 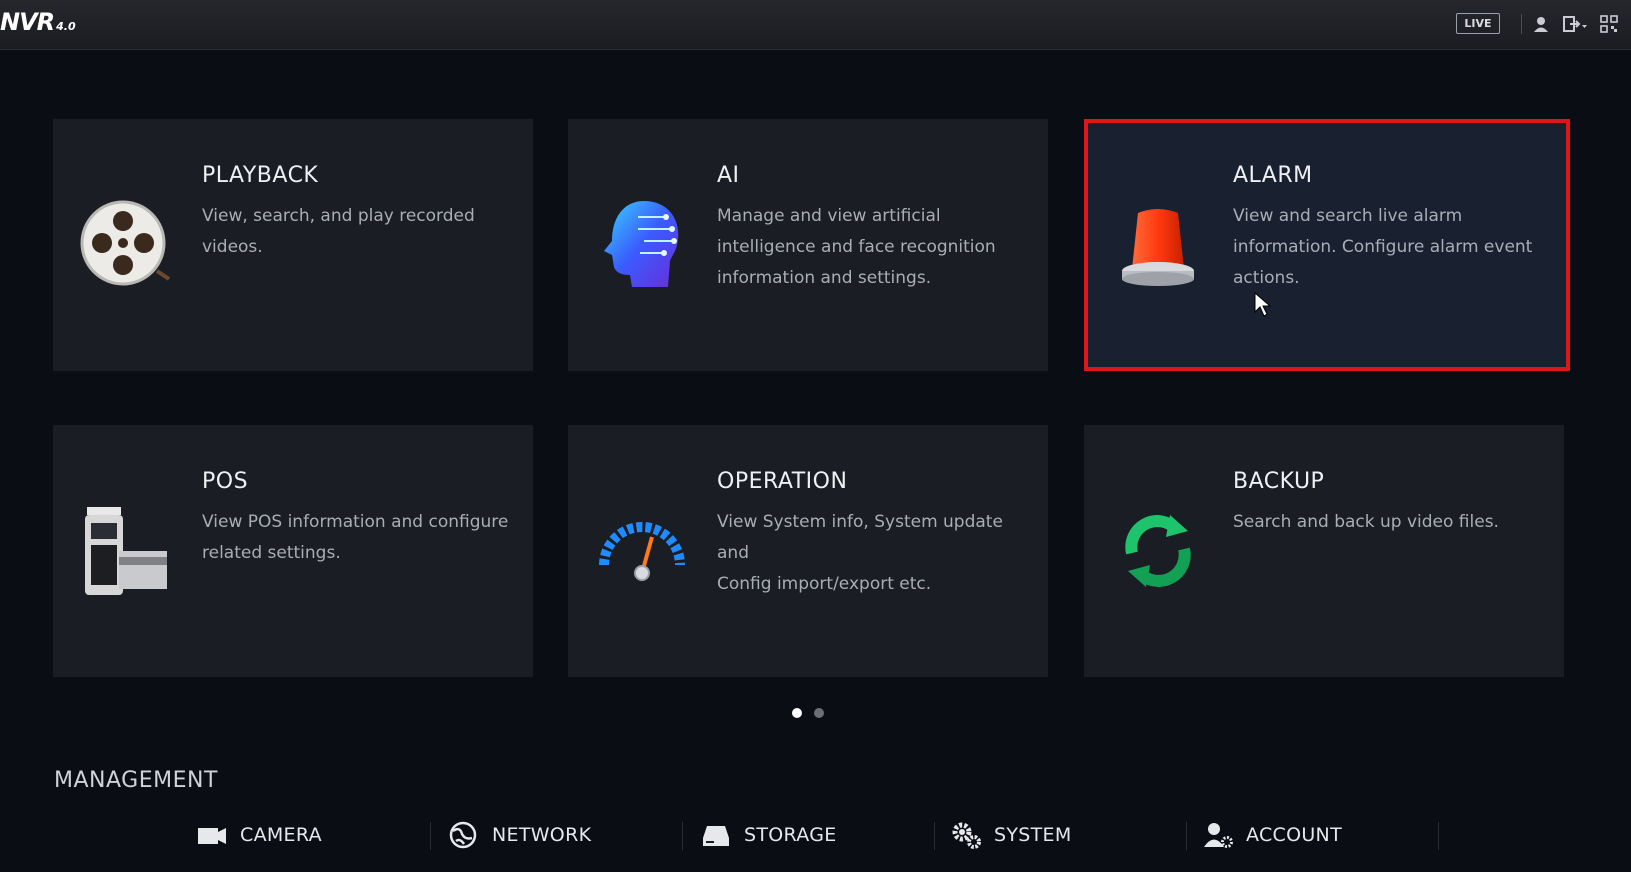 What do you see at coordinates (1541, 24) in the screenshot?
I see `user-icon` at bounding box center [1541, 24].